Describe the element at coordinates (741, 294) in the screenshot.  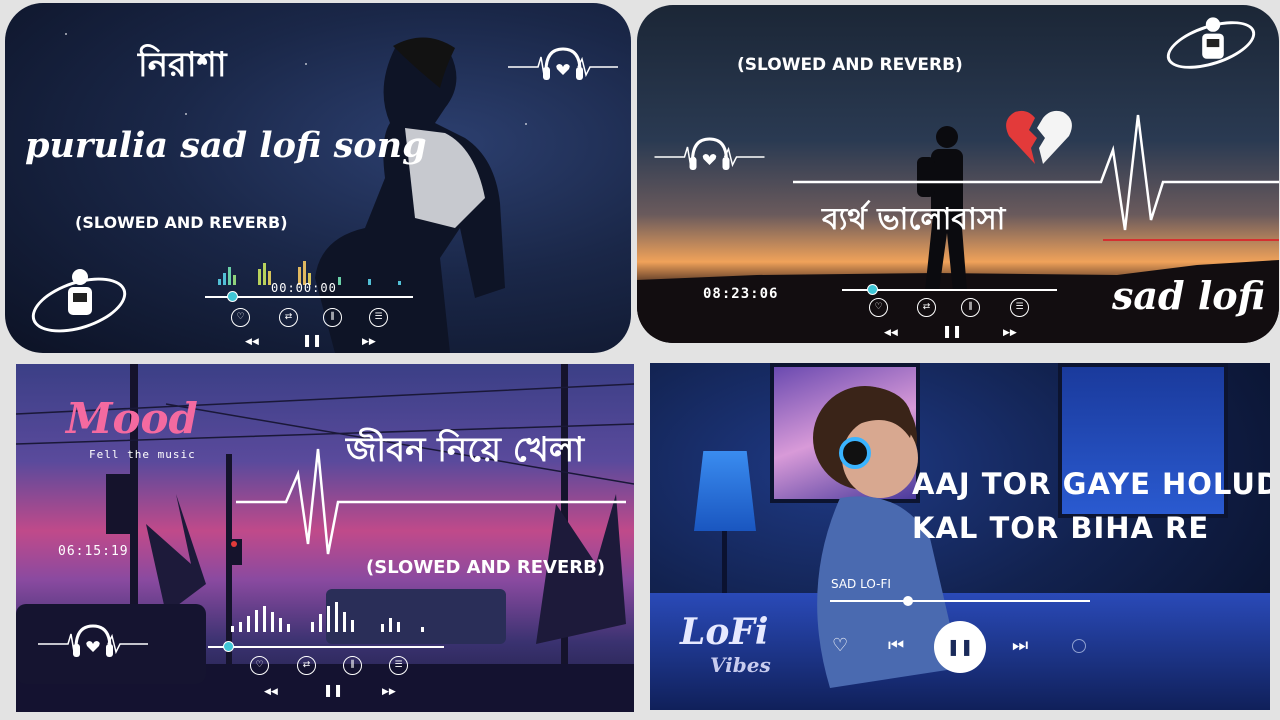
I see `timer: 08:23:06` at that location.